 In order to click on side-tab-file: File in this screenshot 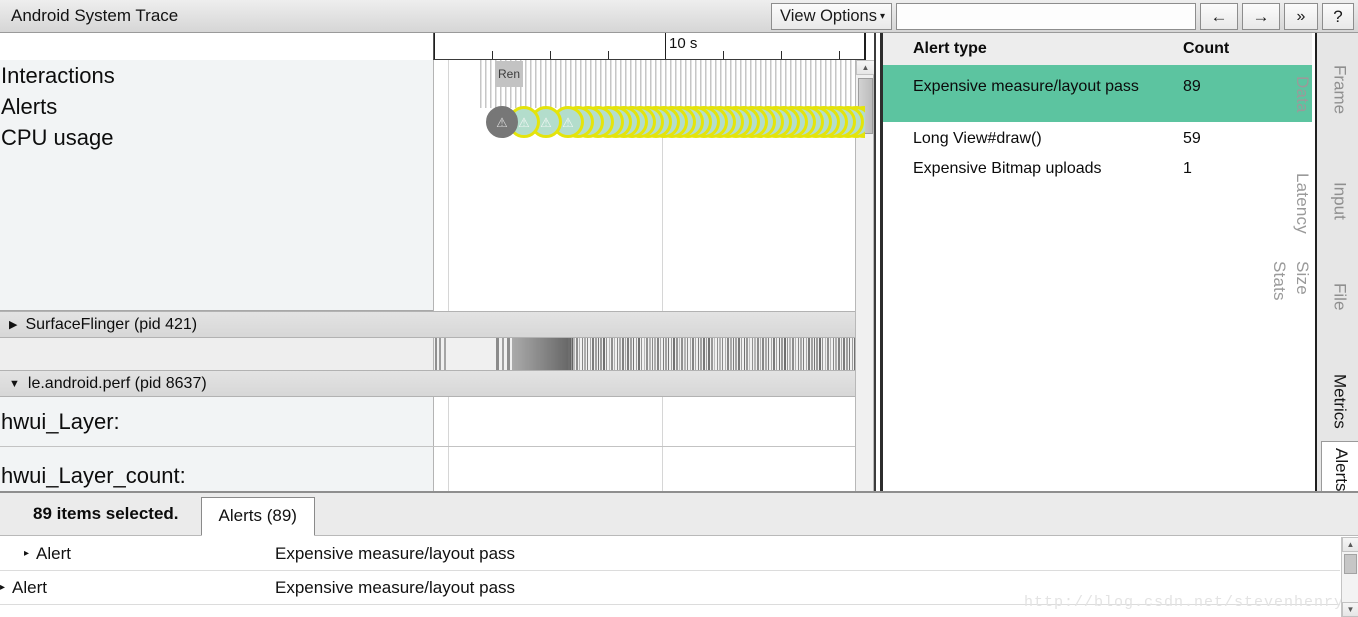, I will do `click(1338, 297)`.